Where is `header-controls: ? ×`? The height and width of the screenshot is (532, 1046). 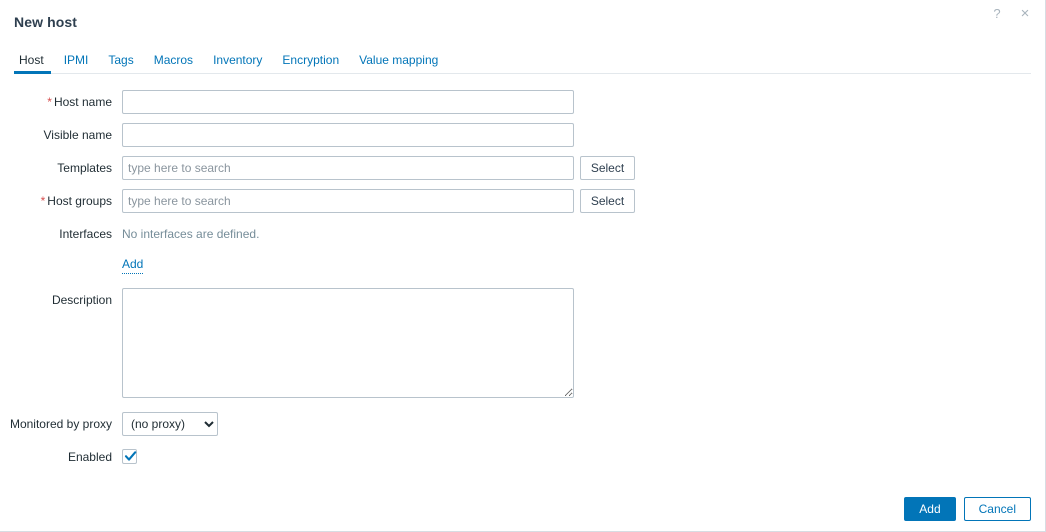 header-controls: ? × is located at coordinates (1011, 13).